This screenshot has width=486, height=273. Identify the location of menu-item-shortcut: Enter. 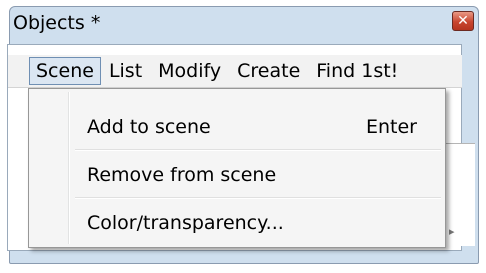
(391, 127).